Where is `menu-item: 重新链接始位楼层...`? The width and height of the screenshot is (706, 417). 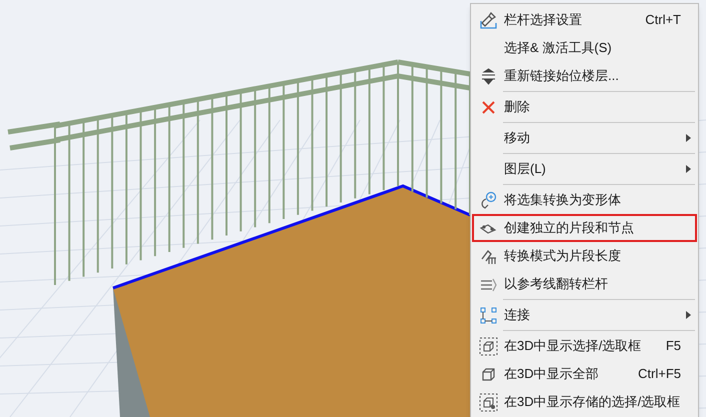 menu-item: 重新链接始位楼层... is located at coordinates (584, 76).